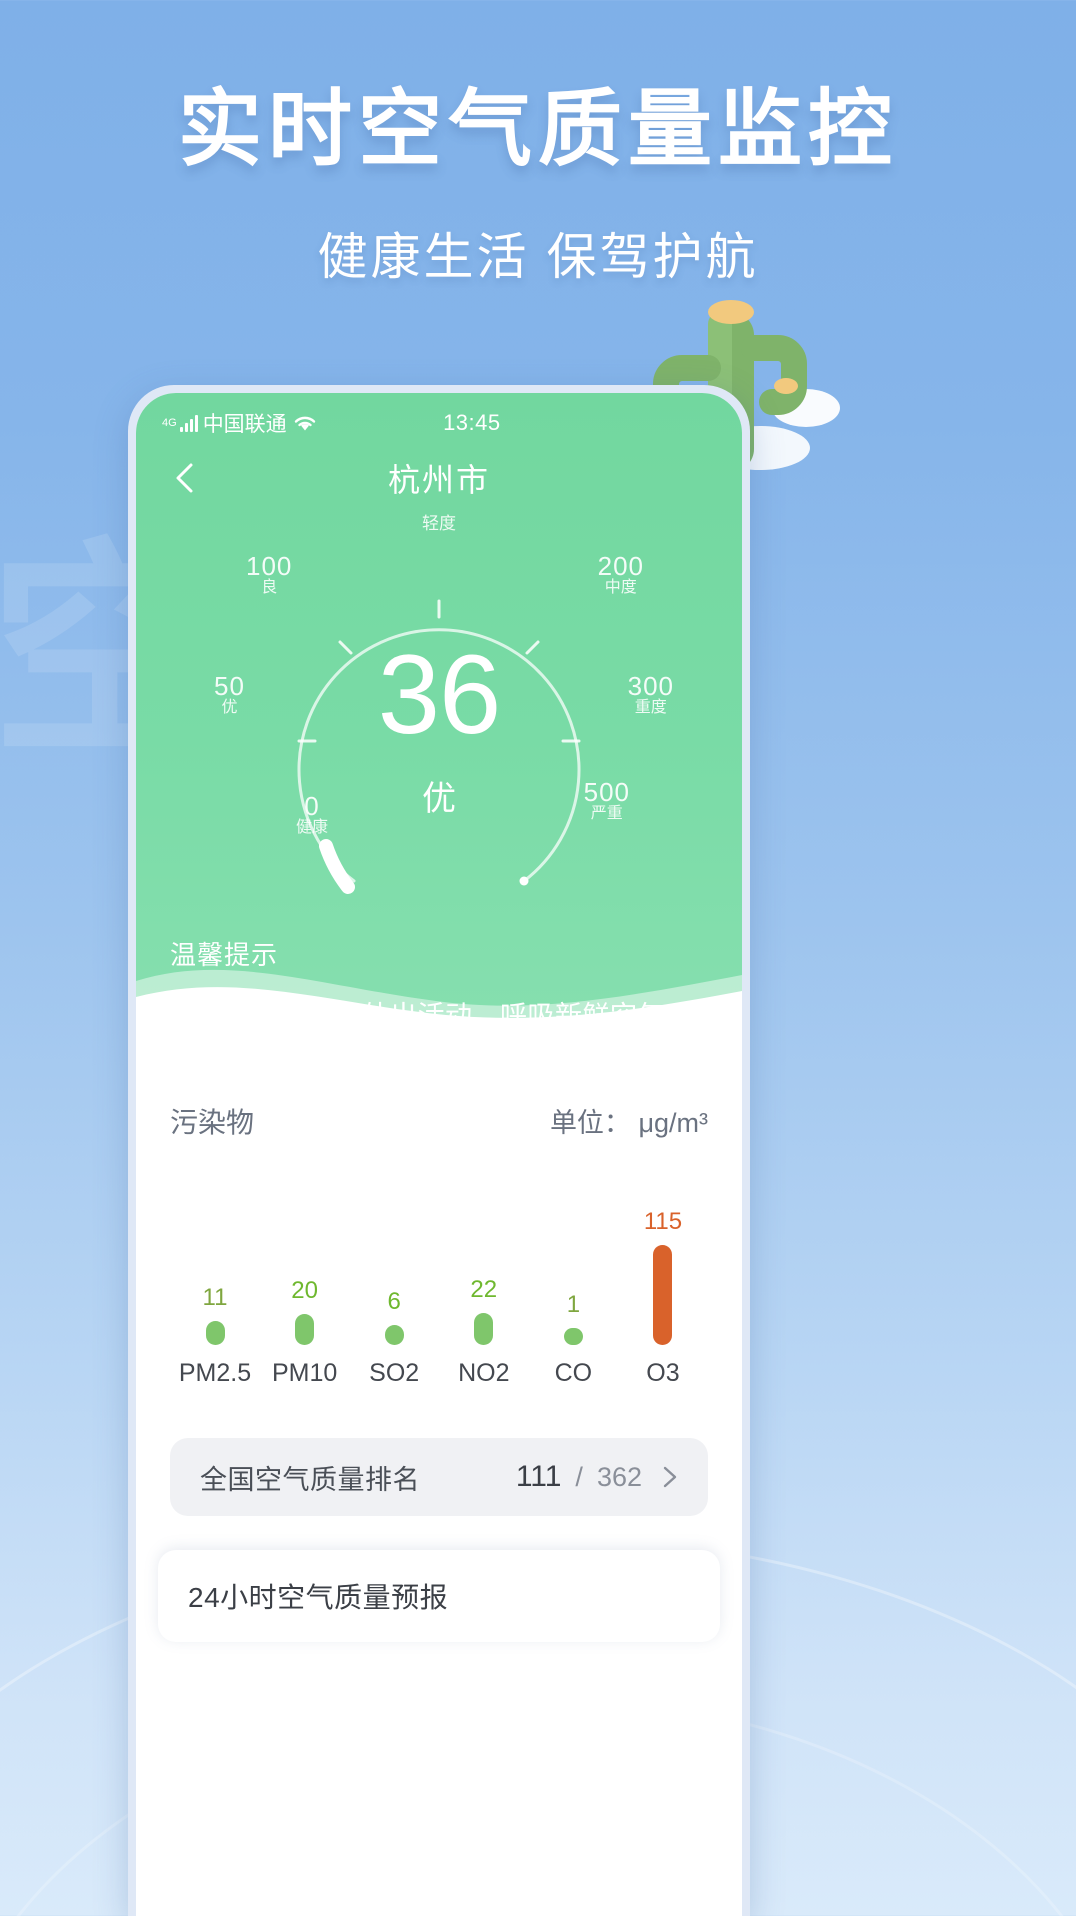 This screenshot has height=1916, width=1076. What do you see at coordinates (472, 422) in the screenshot?
I see `status-bar-time: 13:45` at bounding box center [472, 422].